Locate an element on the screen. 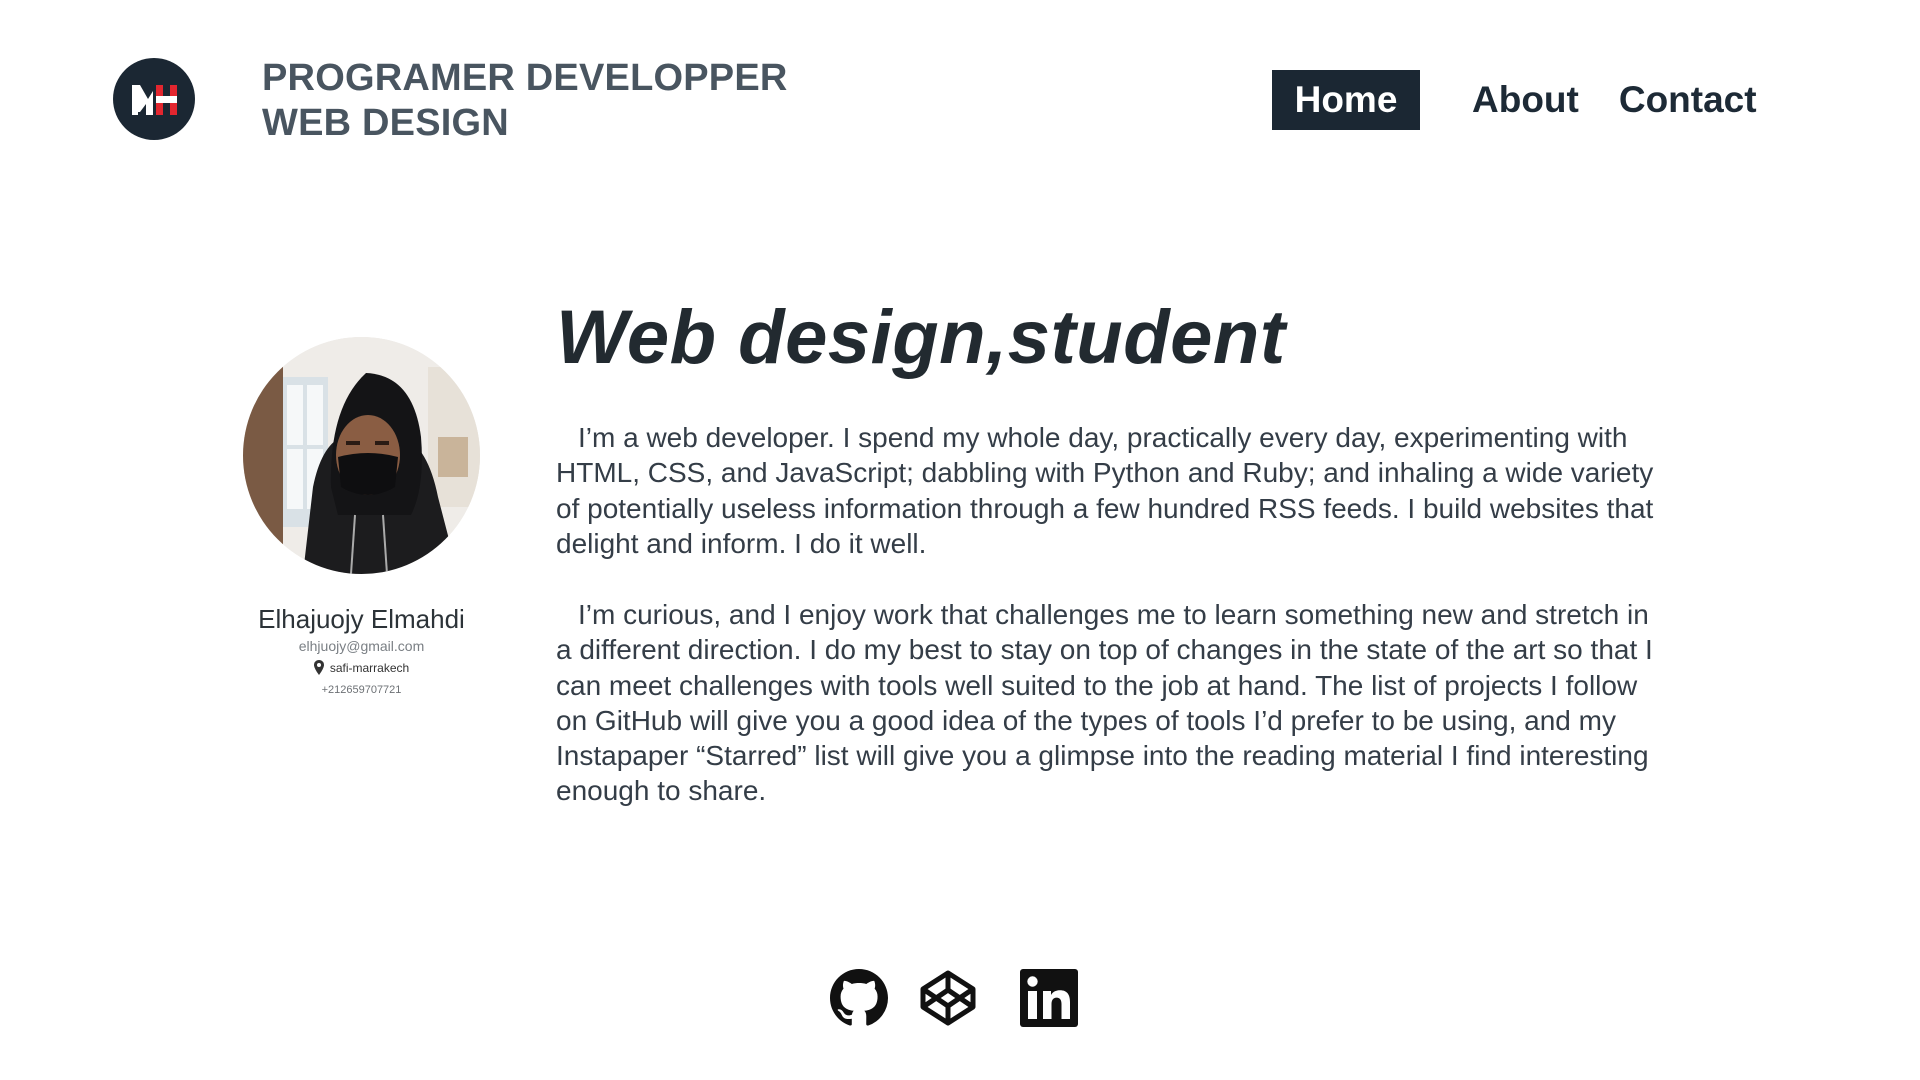 This screenshot has width=1920, height=1080. hooded-person-photo is located at coordinates (361, 455).